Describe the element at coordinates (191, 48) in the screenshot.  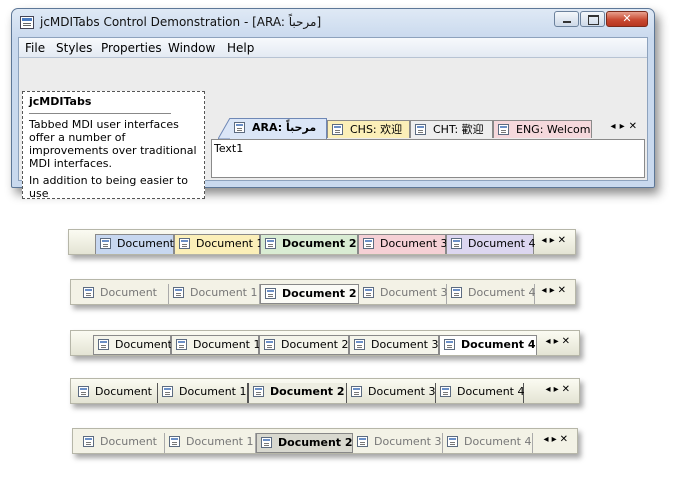
I see `menu-window: Window` at that location.